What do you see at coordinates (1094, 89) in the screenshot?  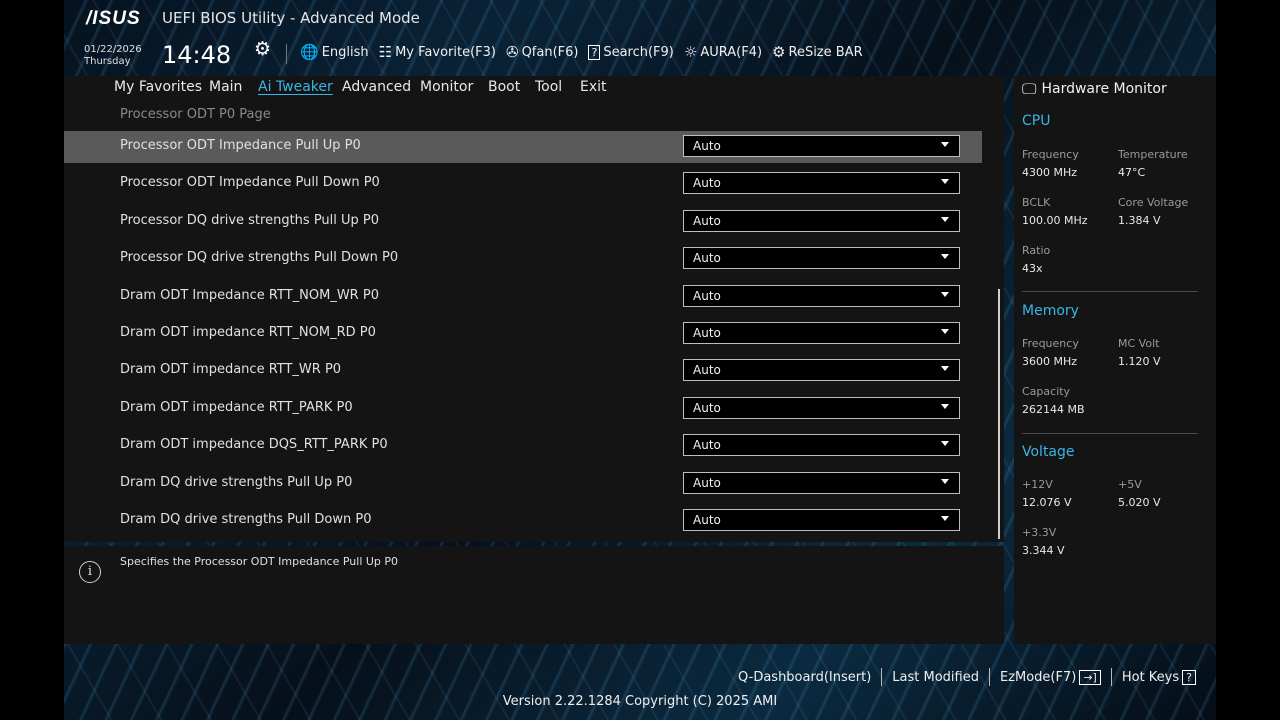 I see `hardware-monitor-title: 🖵 Hardware Monitor` at bounding box center [1094, 89].